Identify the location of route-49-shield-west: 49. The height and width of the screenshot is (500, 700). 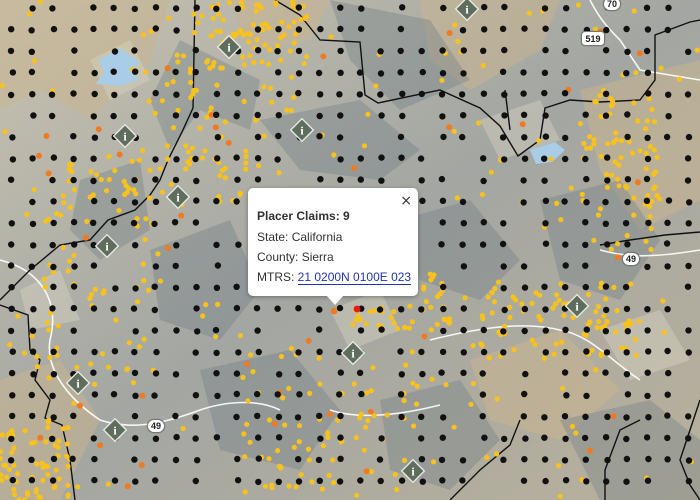
(156, 426).